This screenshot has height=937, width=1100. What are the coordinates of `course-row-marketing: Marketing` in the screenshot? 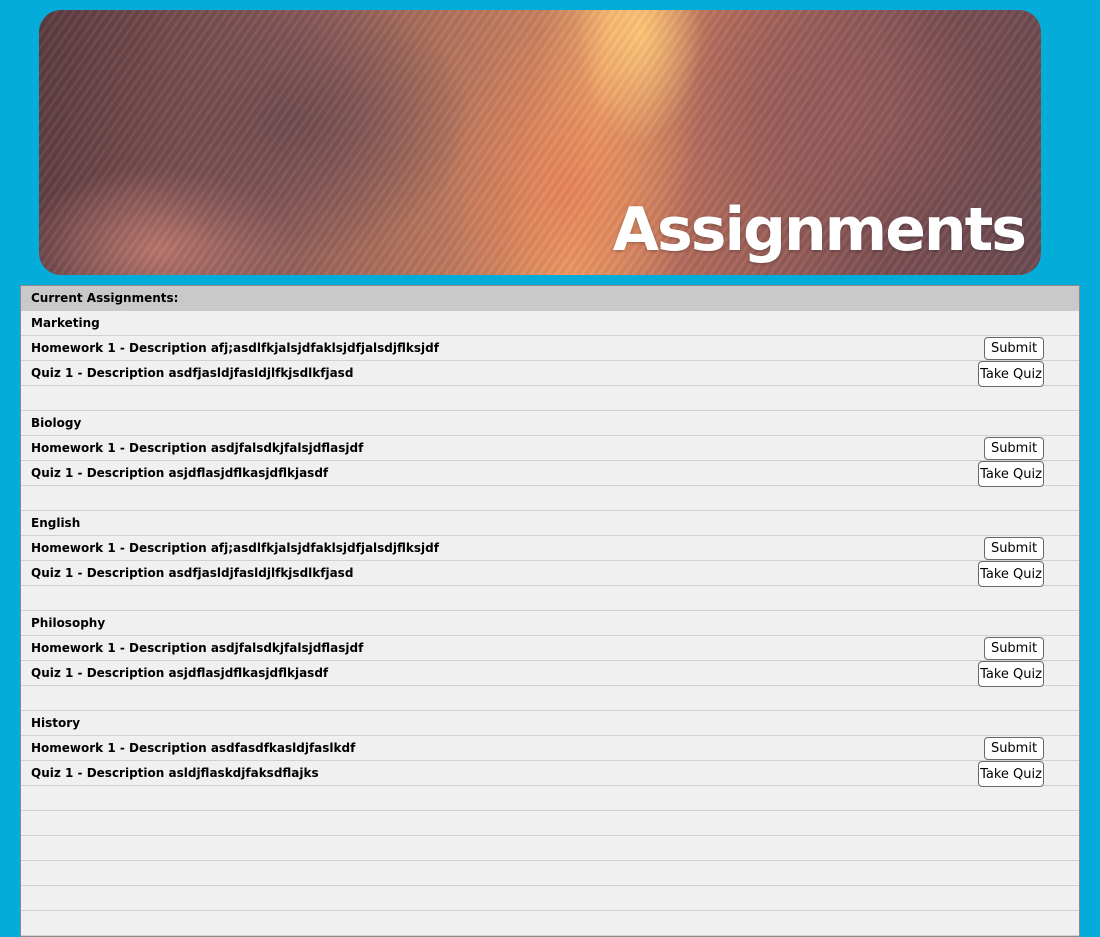 It's located at (550, 323).